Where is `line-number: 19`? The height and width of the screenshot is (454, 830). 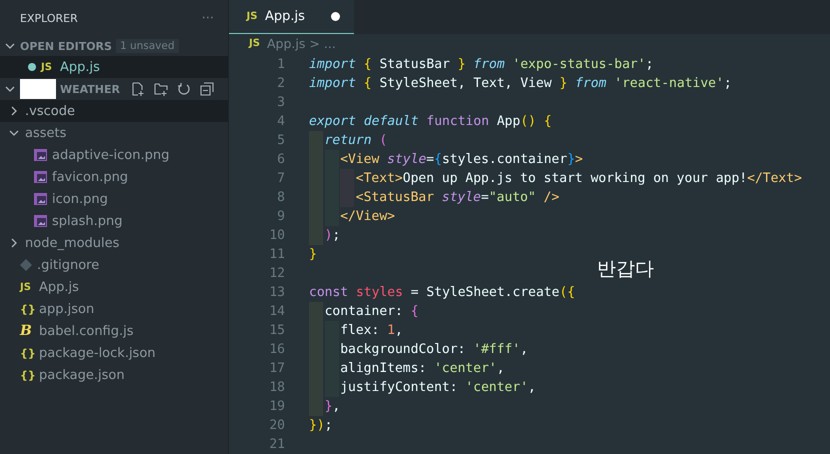
line-number: 19 is located at coordinates (277, 406).